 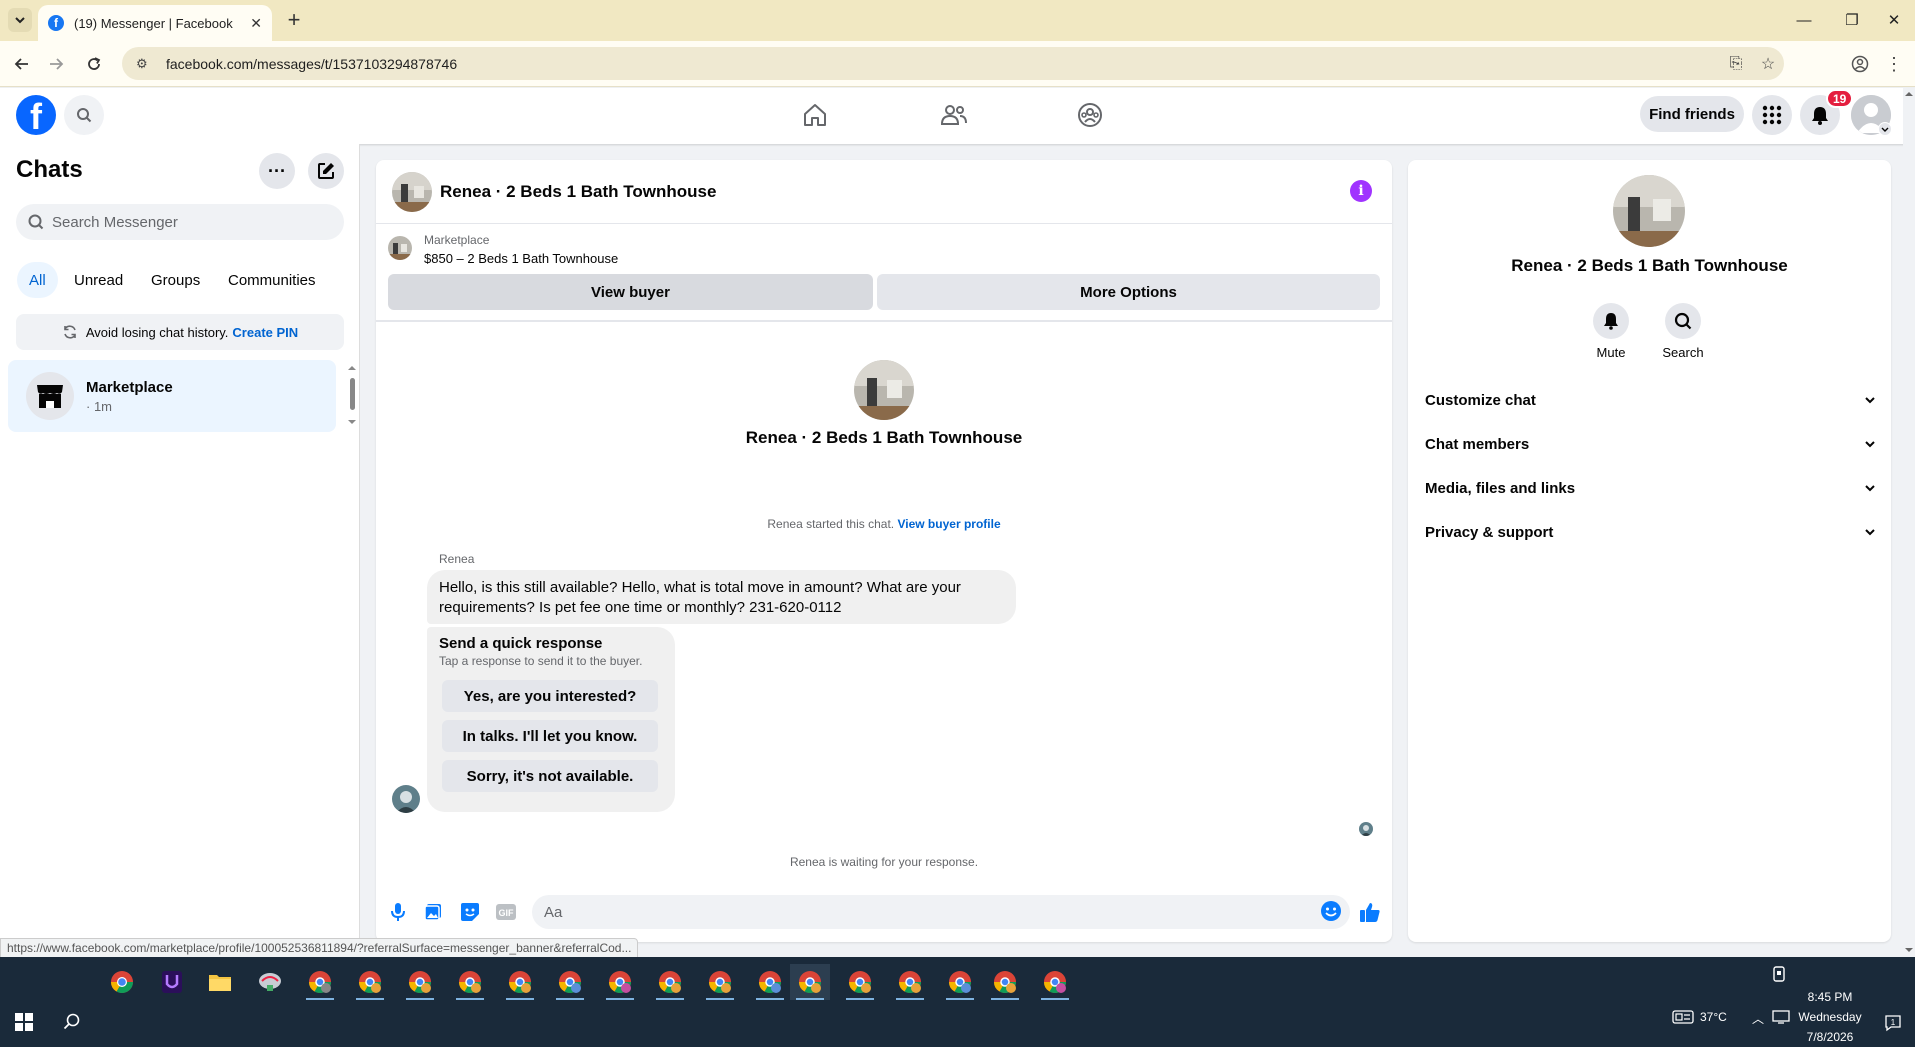 What do you see at coordinates (1736, 64) in the screenshot?
I see `install-app-icon: ⎘` at bounding box center [1736, 64].